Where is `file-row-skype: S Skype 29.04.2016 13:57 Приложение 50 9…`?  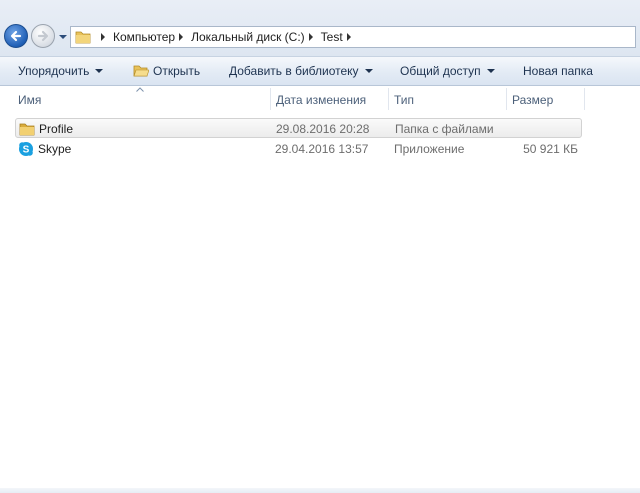 file-row-skype: S Skype 29.04.2016 13:57 Приложение 50 9… is located at coordinates (298, 149).